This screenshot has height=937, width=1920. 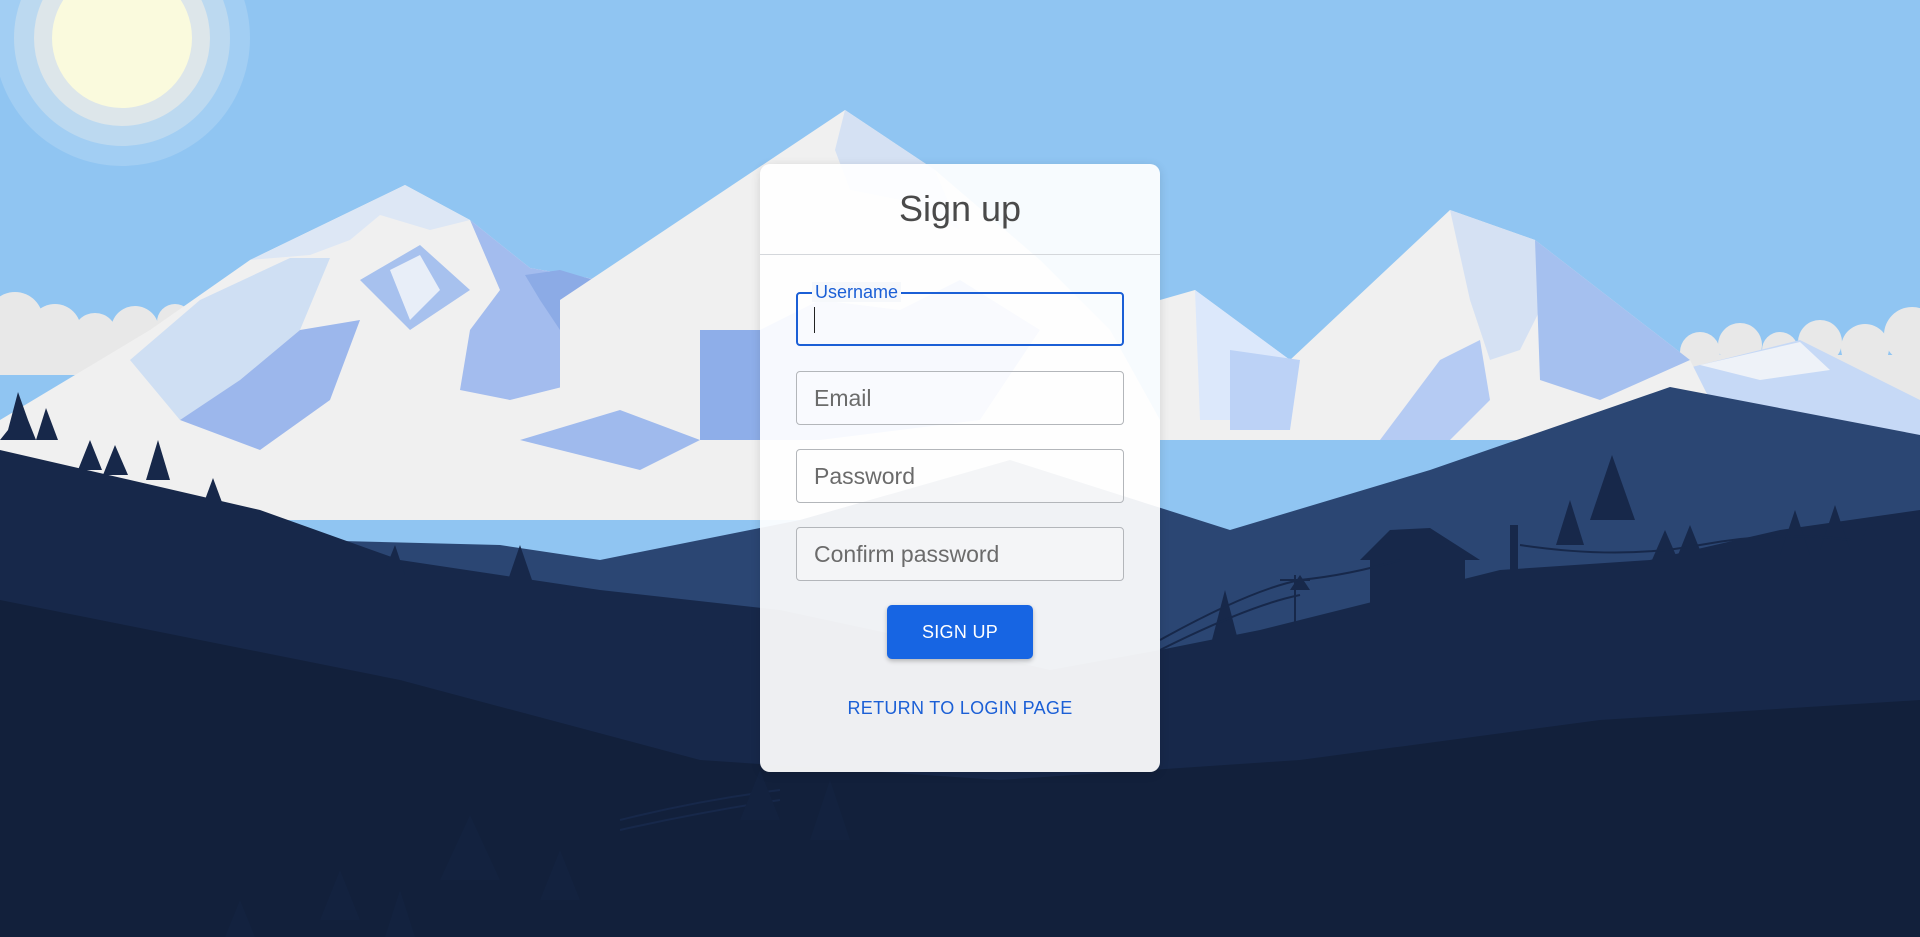 What do you see at coordinates (960, 632) in the screenshot?
I see `sign-up-button: SIGN UP` at bounding box center [960, 632].